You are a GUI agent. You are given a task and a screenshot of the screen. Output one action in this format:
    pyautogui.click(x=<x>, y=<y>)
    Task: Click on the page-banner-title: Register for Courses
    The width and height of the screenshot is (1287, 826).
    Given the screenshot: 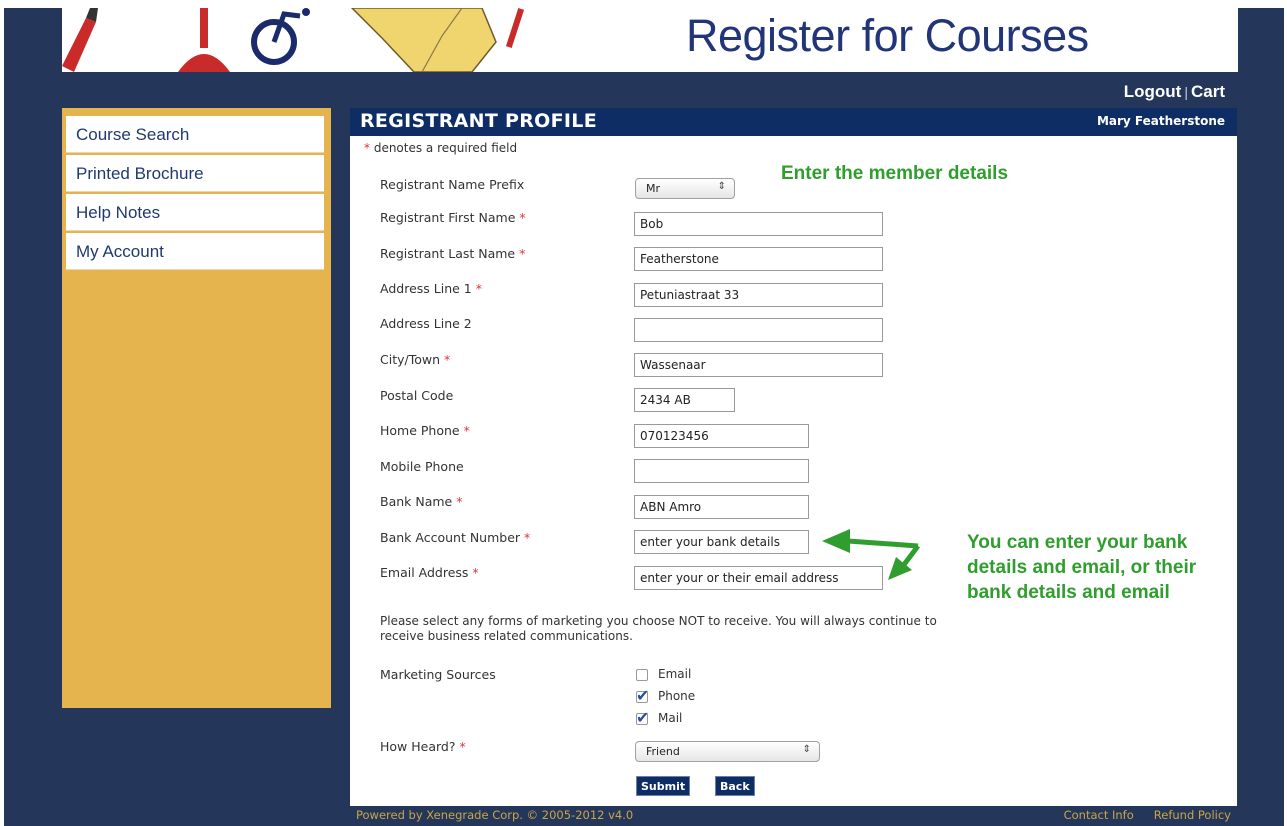 What is the action you would take?
    pyautogui.click(x=887, y=35)
    